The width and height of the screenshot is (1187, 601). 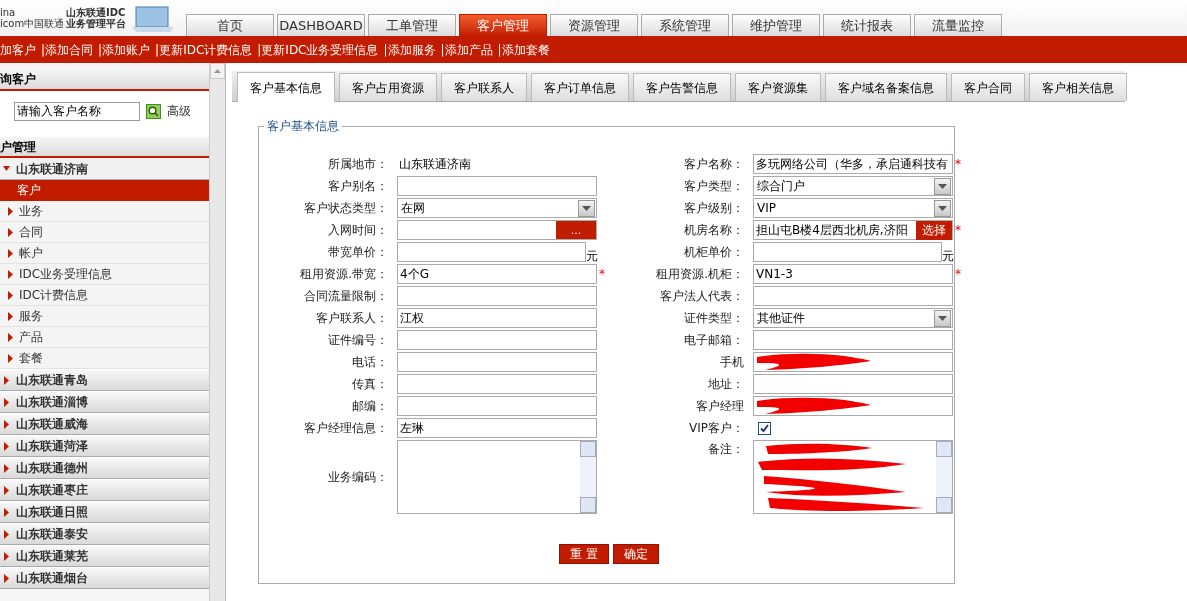 I want to click on tree-group: 山东联通烟台, so click(x=104, y=578).